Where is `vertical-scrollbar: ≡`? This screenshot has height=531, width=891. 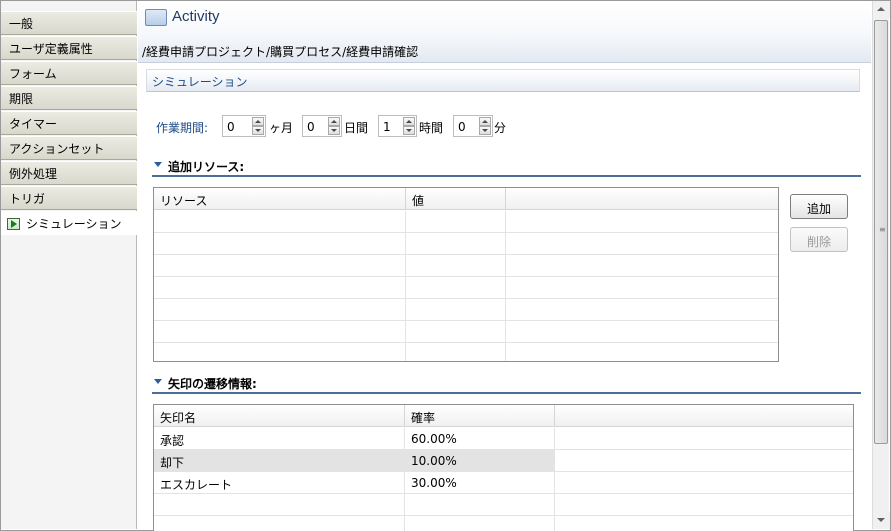
vertical-scrollbar: ≡ is located at coordinates (881, 265).